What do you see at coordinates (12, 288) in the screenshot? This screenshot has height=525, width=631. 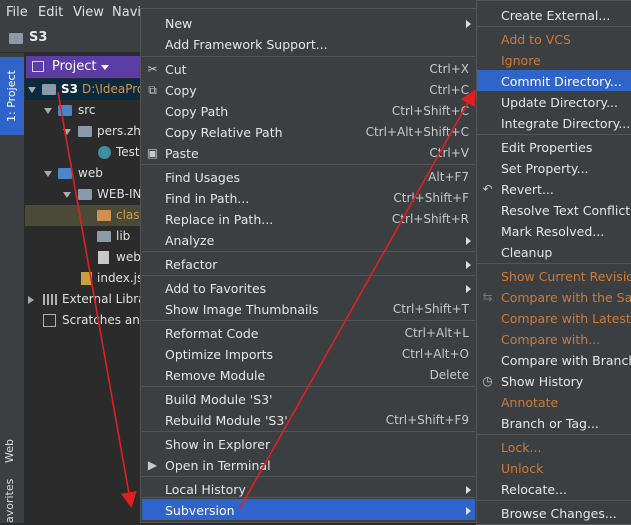 I see `left-tool-strip: 1: Project Web avorites` at bounding box center [12, 288].